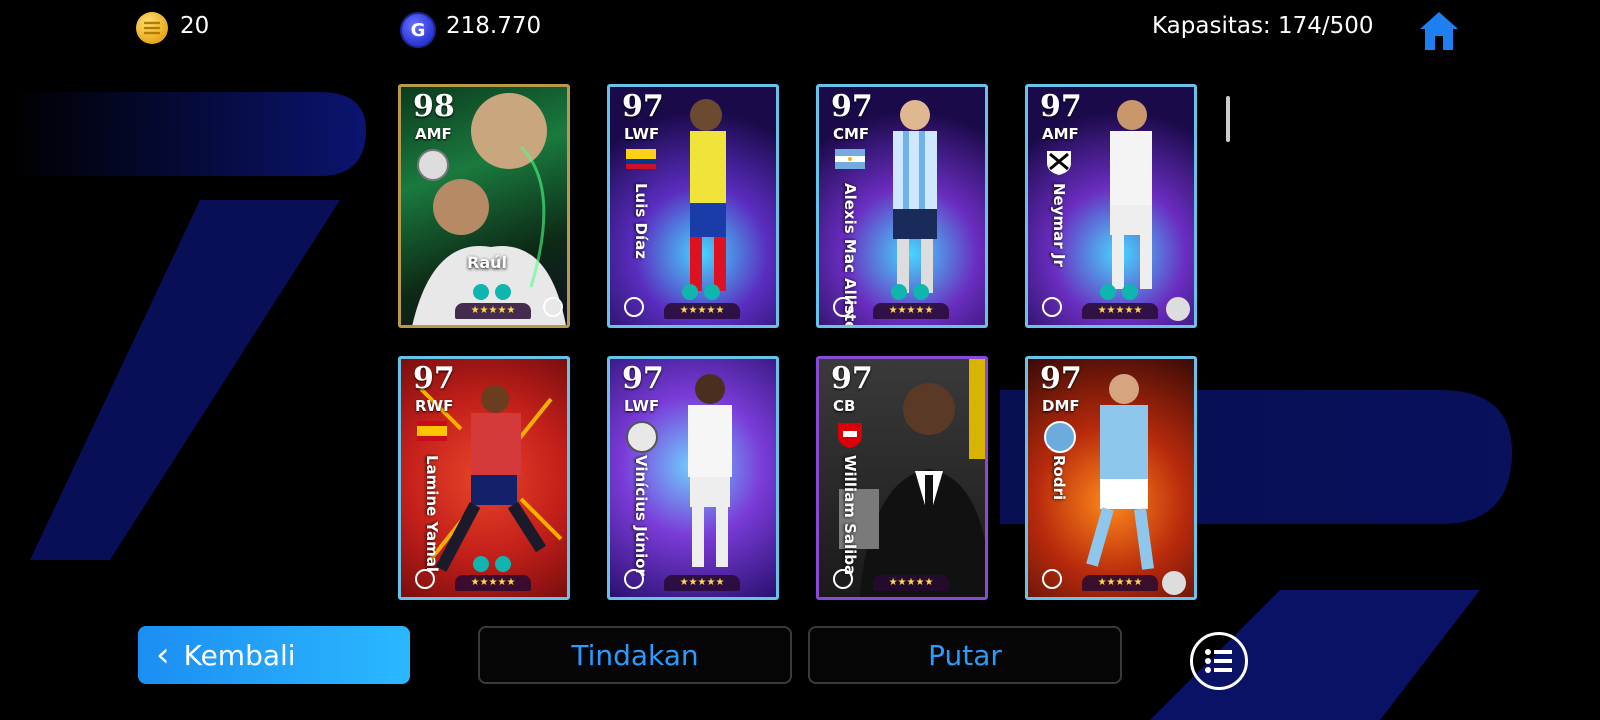 Image resolution: width=1600 pixels, height=720 pixels. What do you see at coordinates (902, 478) in the screenshot?
I see `player-card-william-saliba: 97 CB William Saliba ★★★★★` at bounding box center [902, 478].